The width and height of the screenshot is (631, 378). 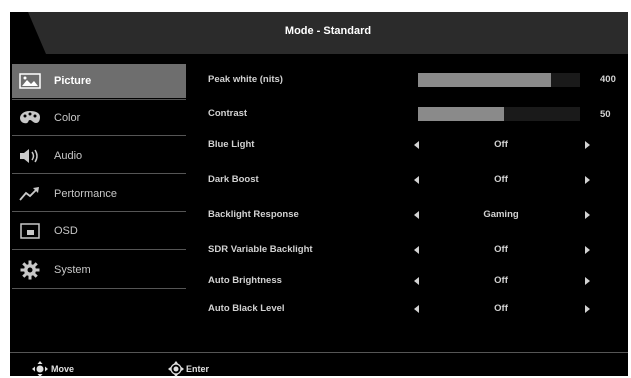 I want to click on backlight-response-label: Backlight Response, so click(x=253, y=214).